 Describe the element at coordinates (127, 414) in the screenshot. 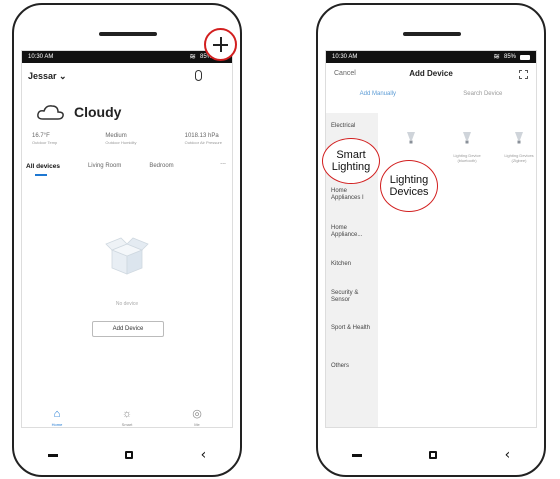

I see `sun-icon: ☼` at that location.